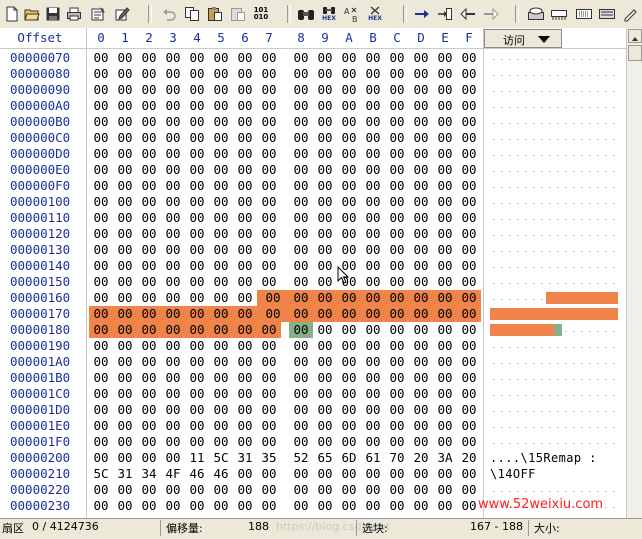 The image size is (642, 539). Describe the element at coordinates (197, 474) in the screenshot. I see `hex-byte: 46` at that location.